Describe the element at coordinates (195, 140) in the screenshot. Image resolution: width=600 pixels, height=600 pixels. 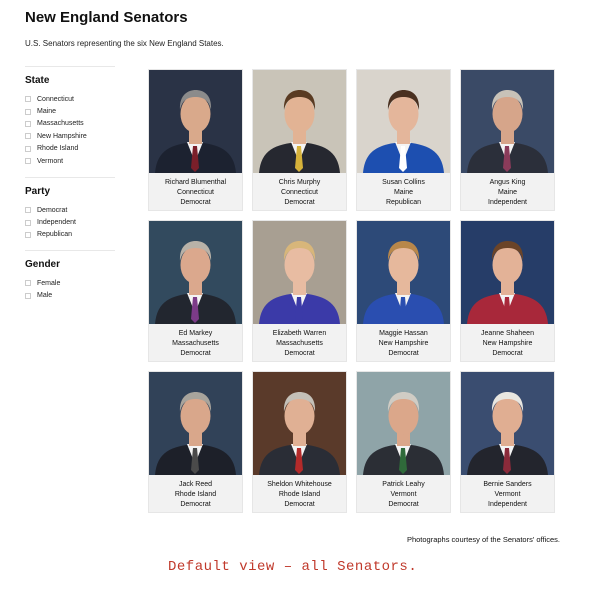
I see `senator-card: Richard Blumenthal Connecticut Democrat` at that location.